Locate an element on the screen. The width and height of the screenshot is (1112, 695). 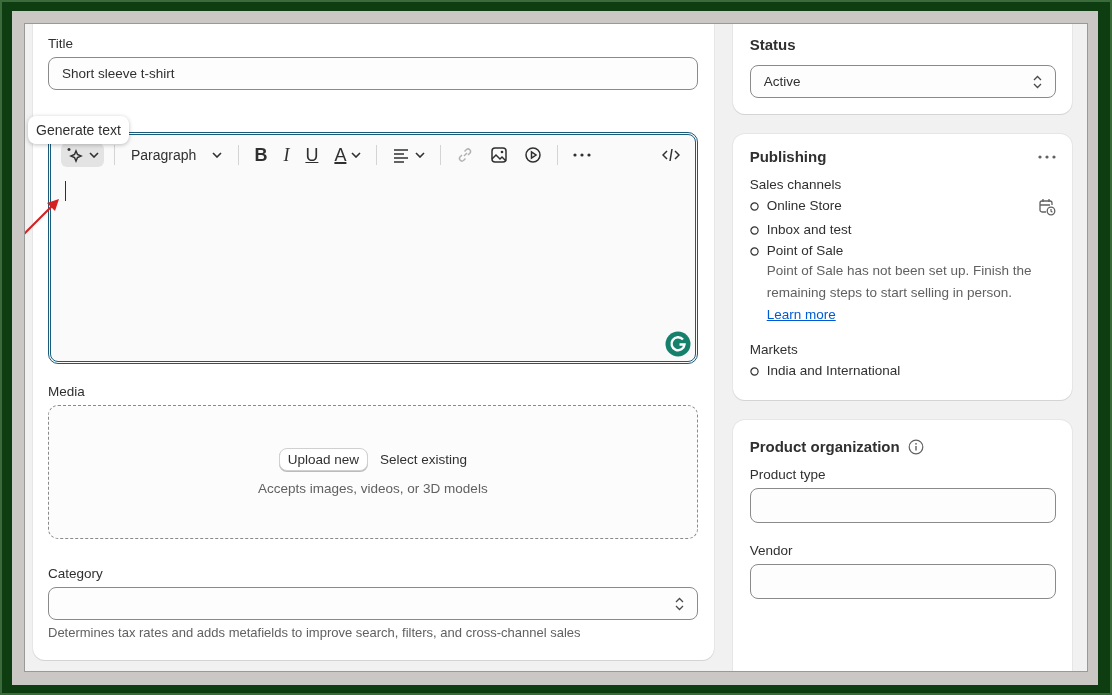
section-label: Sales channels is located at coordinates (796, 184).